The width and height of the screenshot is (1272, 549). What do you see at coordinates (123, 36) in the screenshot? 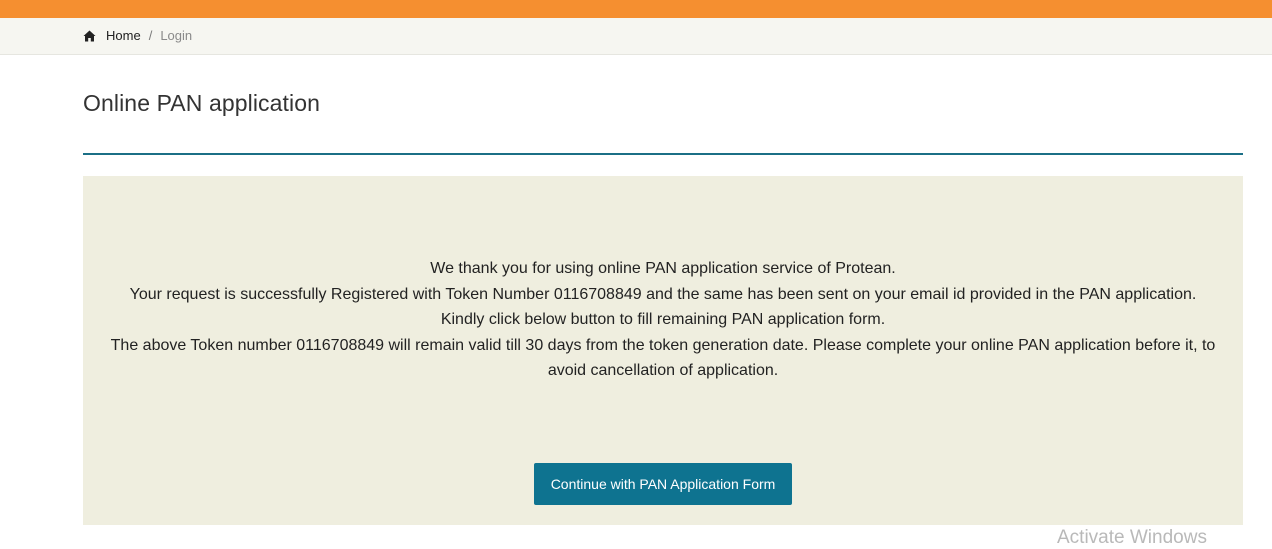
I see `breadcrumb-home-link: Home` at bounding box center [123, 36].